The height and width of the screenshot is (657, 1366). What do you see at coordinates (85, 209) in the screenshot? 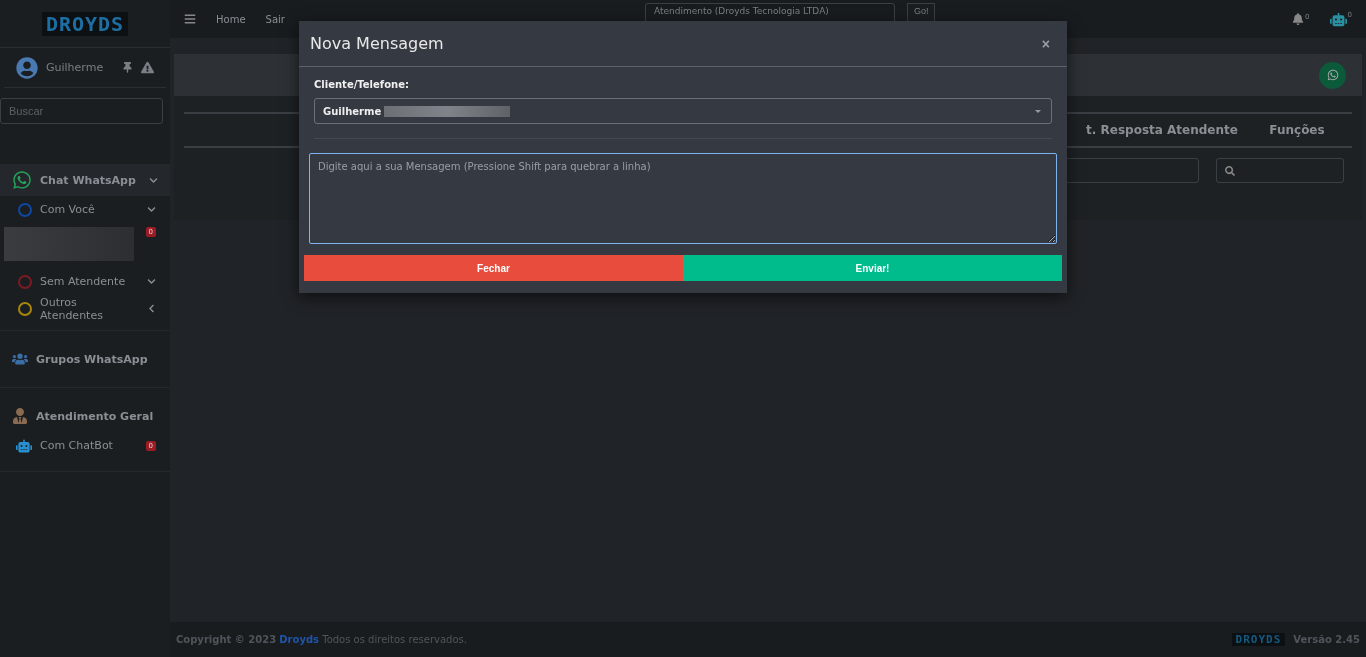
I see `menu-item: Com Você` at bounding box center [85, 209].